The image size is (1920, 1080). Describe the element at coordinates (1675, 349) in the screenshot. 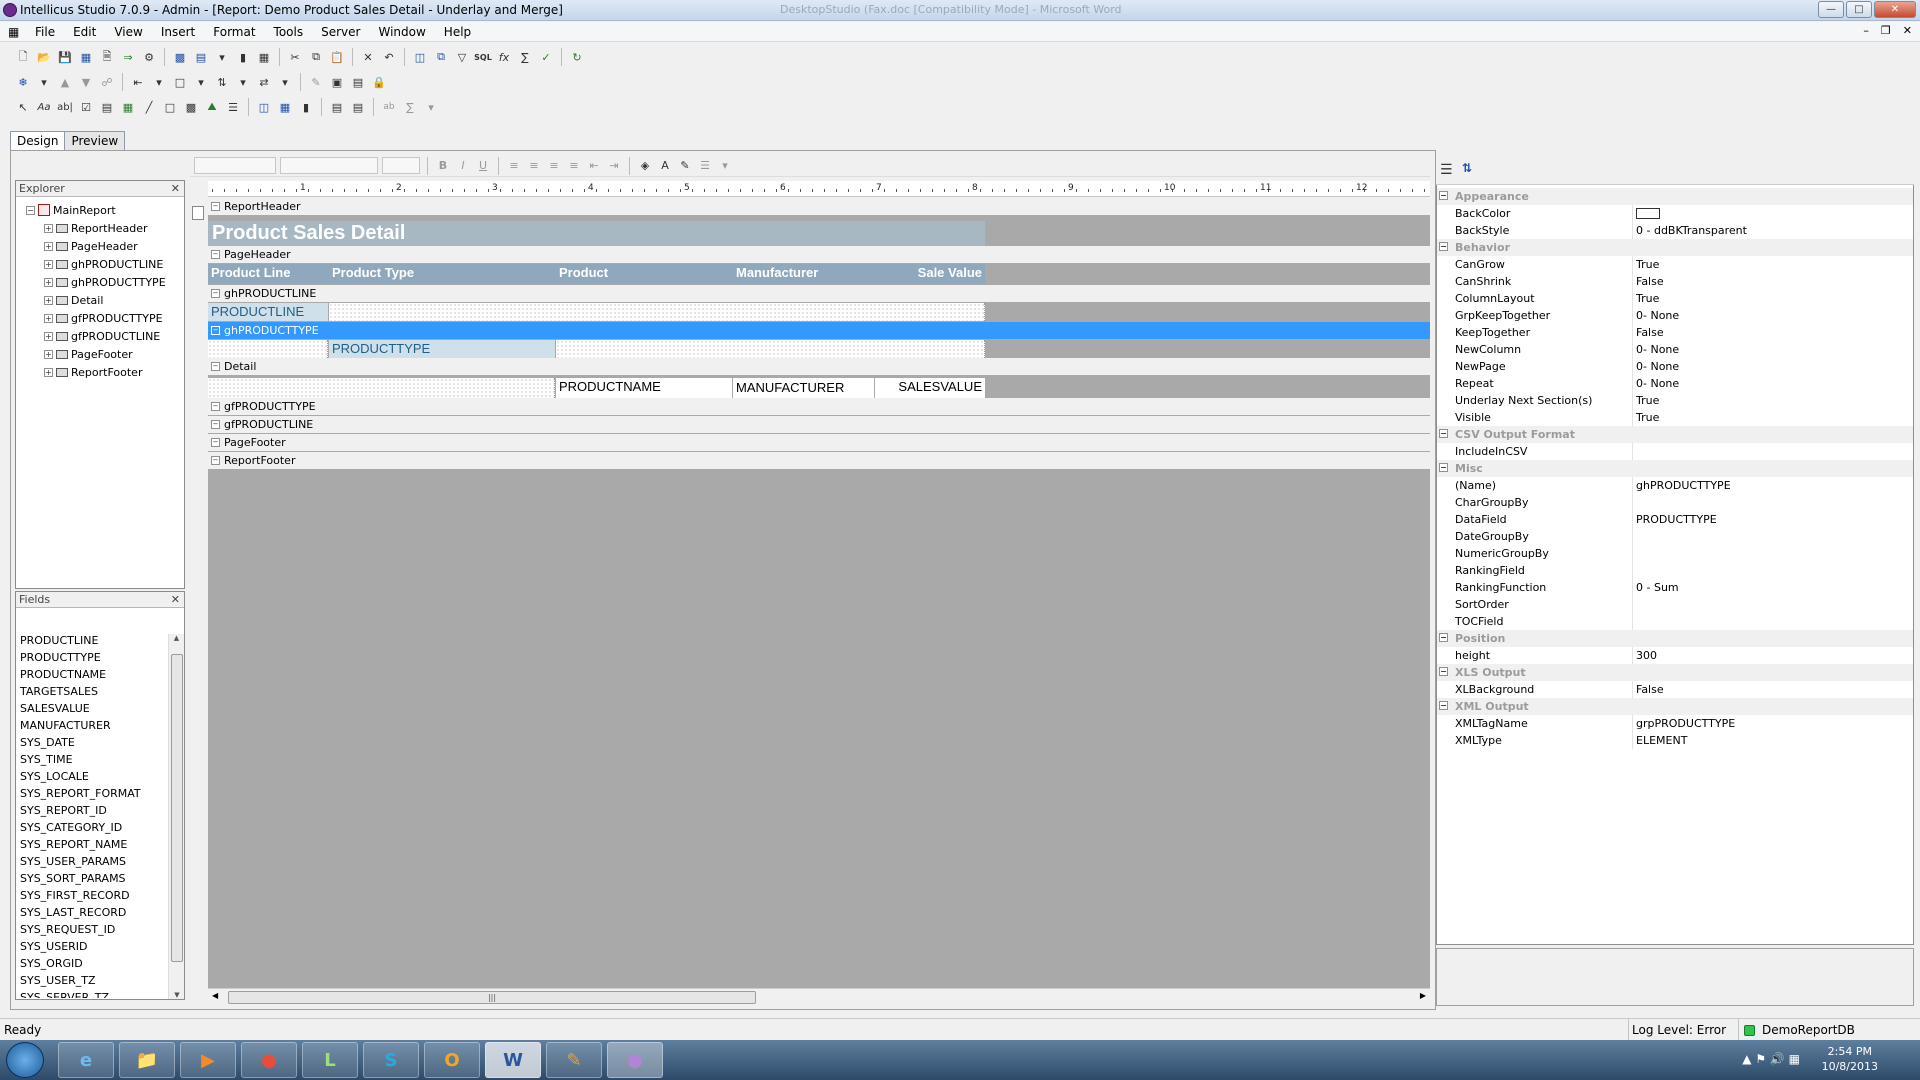

I see `property-row: NewColumn 0- None` at that location.